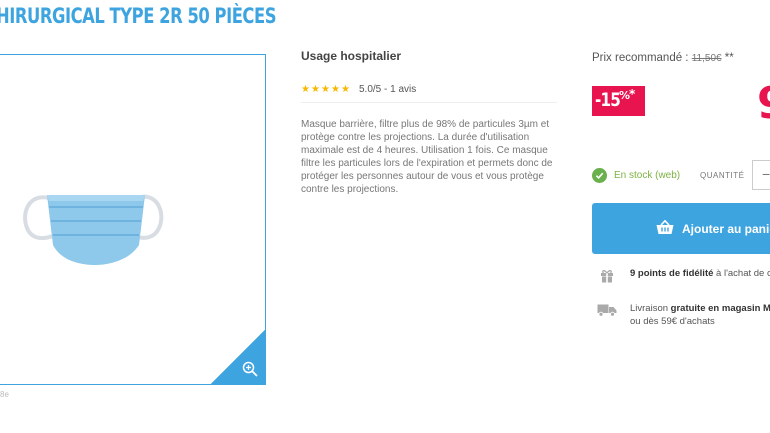 This screenshot has height=433, width=770. I want to click on recommended-label: Prix recommandé :, so click(640, 58).